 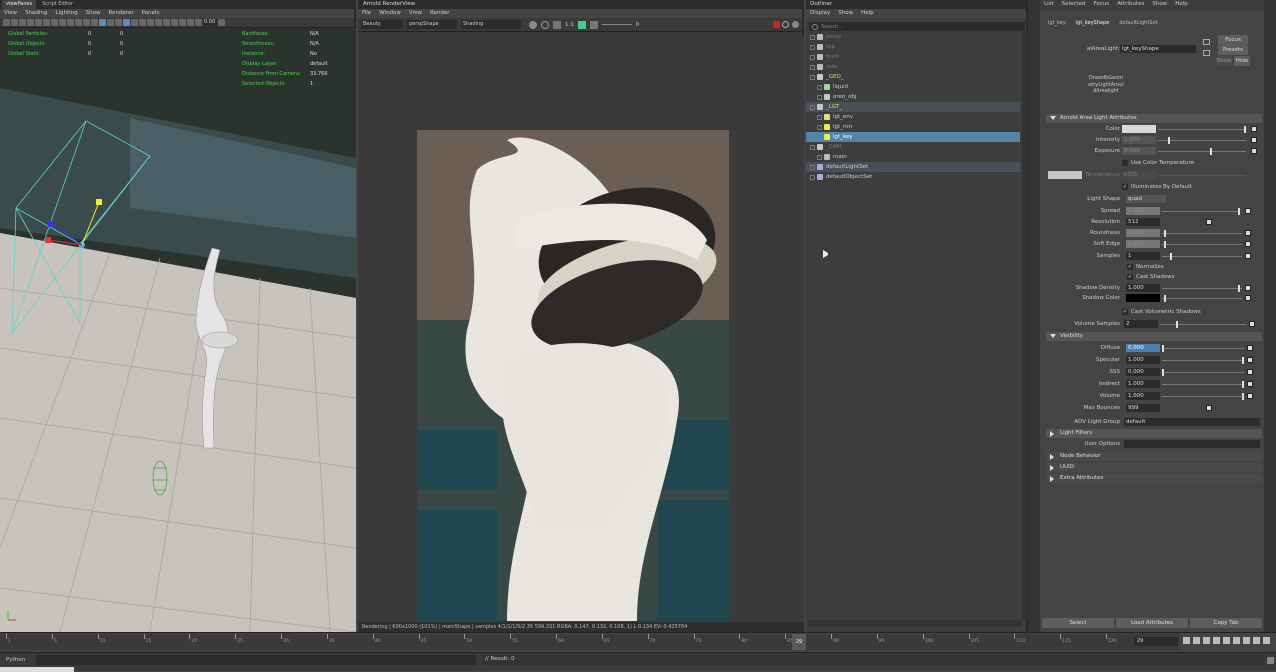 What do you see at coordinates (1192, 444) in the screenshot?
I see `user-options-field` at bounding box center [1192, 444].